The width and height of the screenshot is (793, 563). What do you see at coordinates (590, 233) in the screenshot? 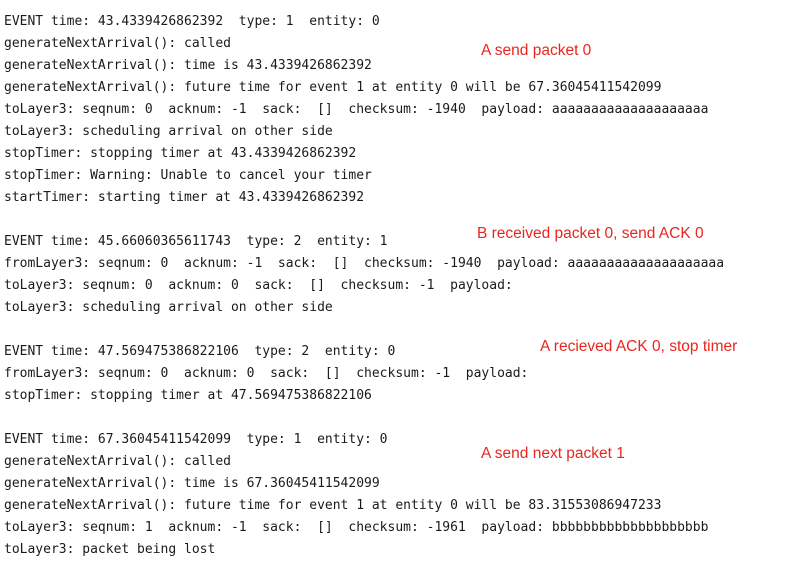
I see `annotation-received-packet-0: B received packet 0, send ACK 0` at bounding box center [590, 233].